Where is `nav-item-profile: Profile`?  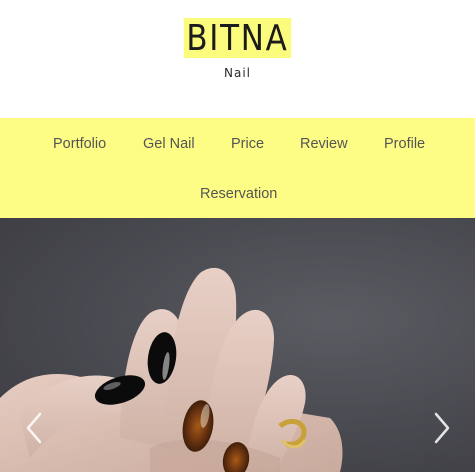
nav-item-profile: Profile is located at coordinates (404, 144).